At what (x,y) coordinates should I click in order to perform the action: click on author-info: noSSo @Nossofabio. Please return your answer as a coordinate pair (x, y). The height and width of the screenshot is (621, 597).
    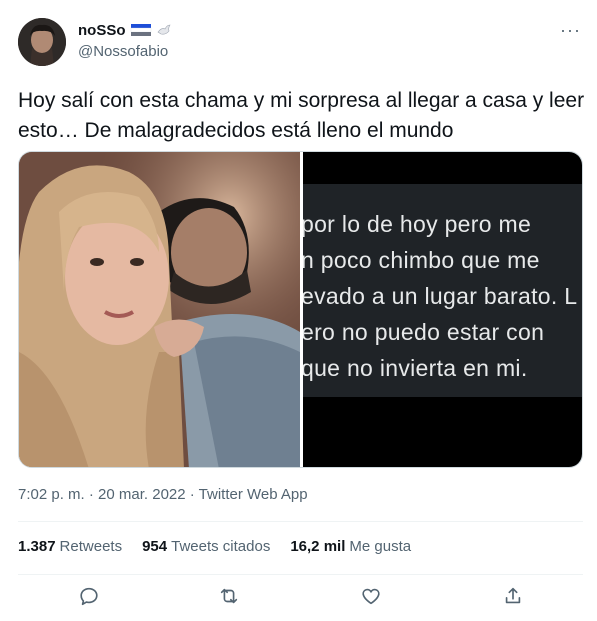
    Looking at the image, I should click on (125, 40).